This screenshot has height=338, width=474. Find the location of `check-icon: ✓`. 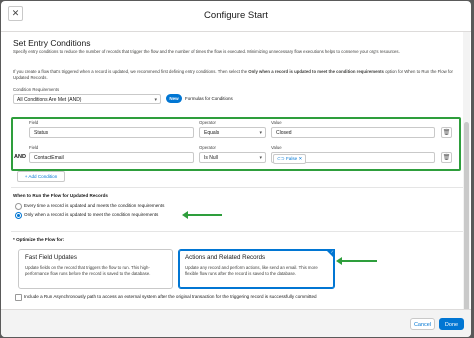

check-icon: ✓ is located at coordinates (332, 251).